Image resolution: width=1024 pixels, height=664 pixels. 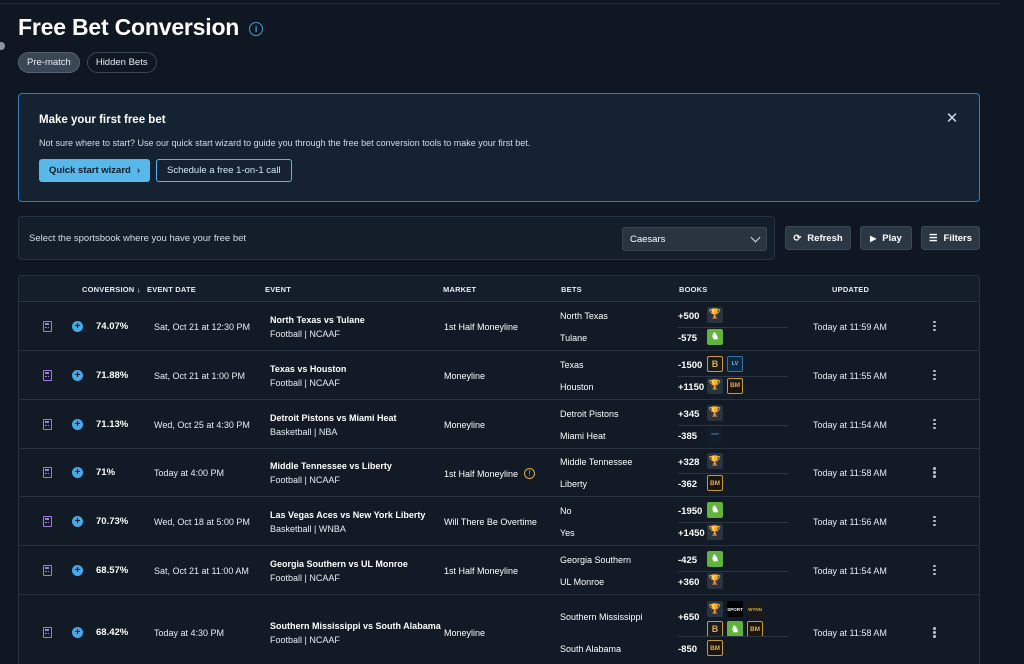 I want to click on tab-hidden-bets: Hidden Bets, so click(x=121, y=62).